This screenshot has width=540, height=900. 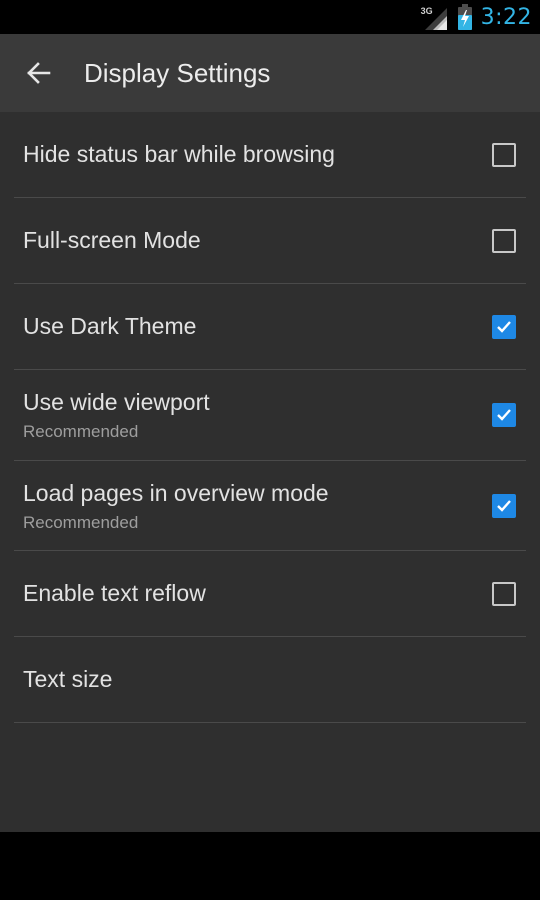 I want to click on page-title: Display Settings, so click(x=177, y=72).